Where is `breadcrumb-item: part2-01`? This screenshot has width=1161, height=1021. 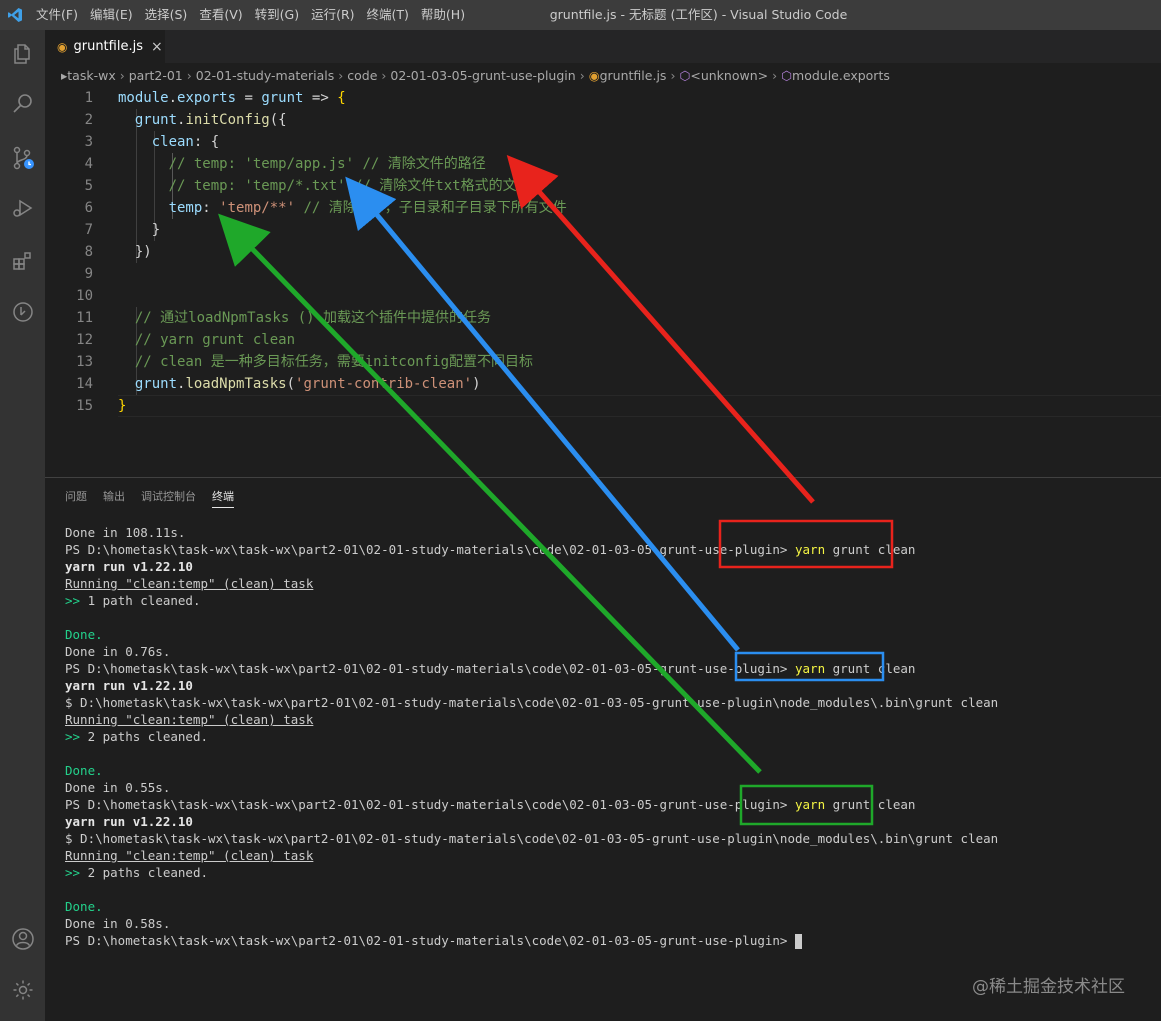
breadcrumb-item: part2-01 is located at coordinates (156, 75).